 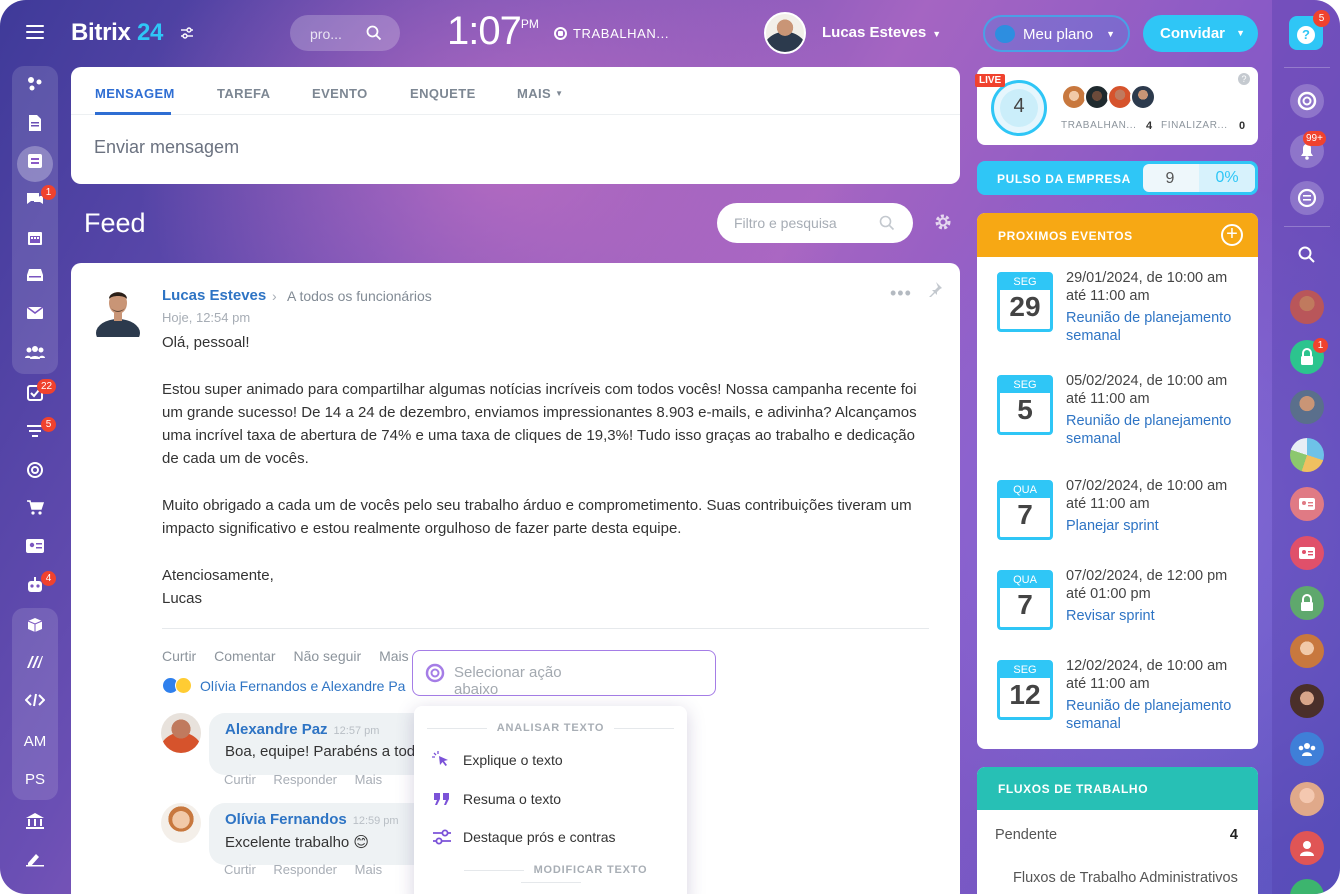 What do you see at coordinates (117, 33) in the screenshot?
I see `logo: Bitrix 24` at bounding box center [117, 33].